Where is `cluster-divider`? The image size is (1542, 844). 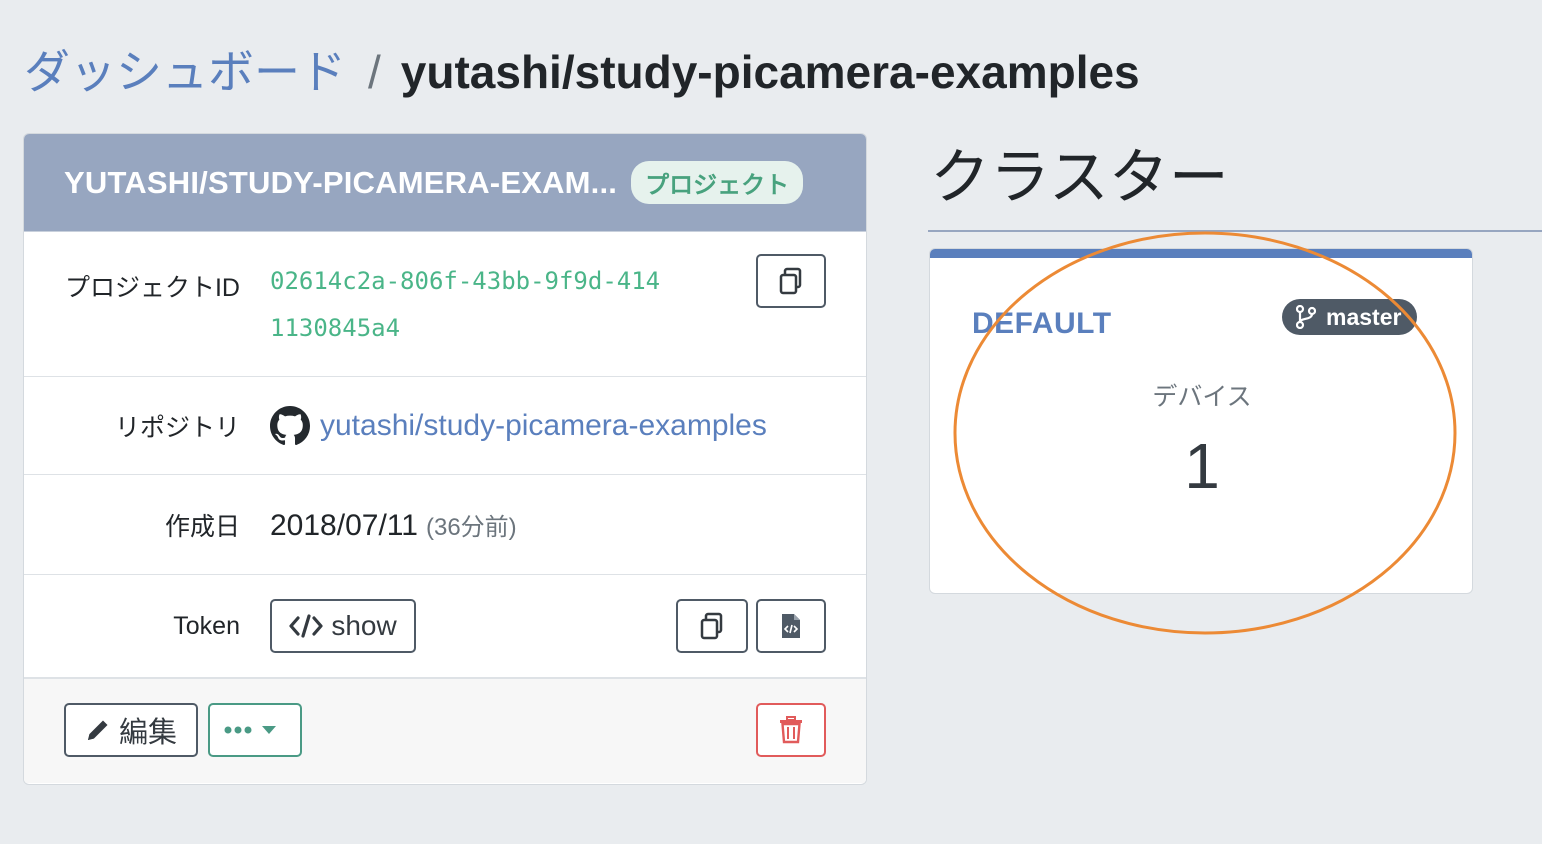
cluster-divider is located at coordinates (1235, 231).